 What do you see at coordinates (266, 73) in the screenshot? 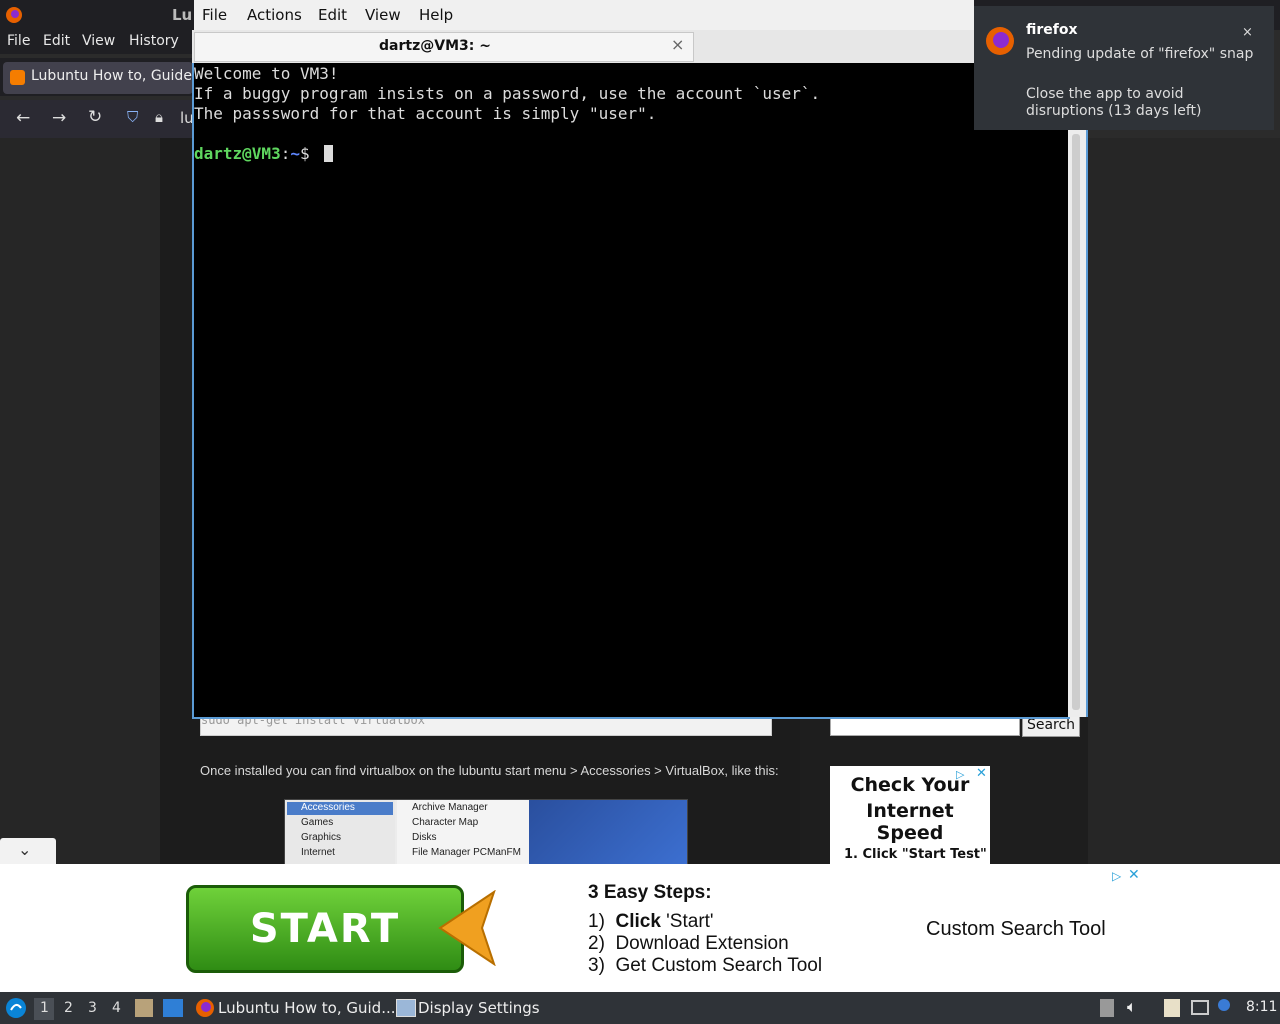
I see `terminal-line-1: Welcome to VM3!` at bounding box center [266, 73].